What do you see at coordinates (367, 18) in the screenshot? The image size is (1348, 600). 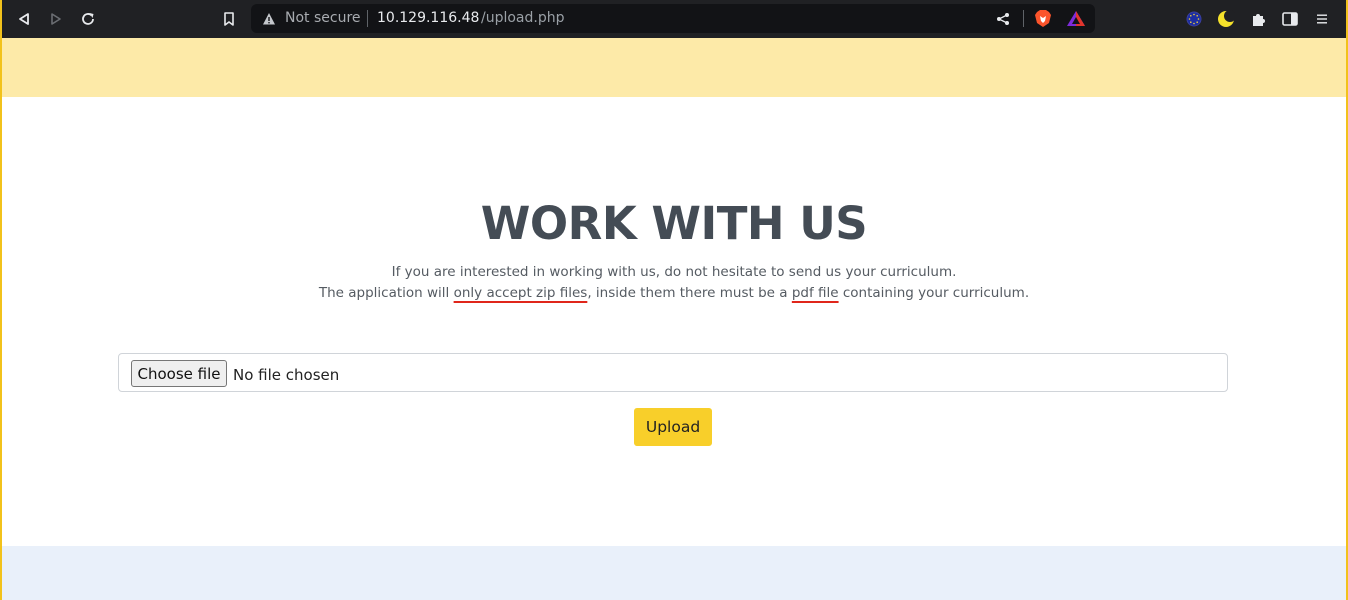 I see `url-divider` at bounding box center [367, 18].